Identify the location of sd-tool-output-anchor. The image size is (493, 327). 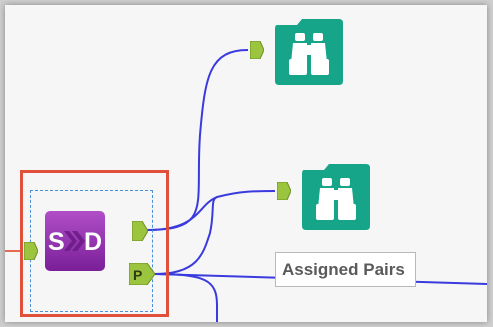
(140, 231).